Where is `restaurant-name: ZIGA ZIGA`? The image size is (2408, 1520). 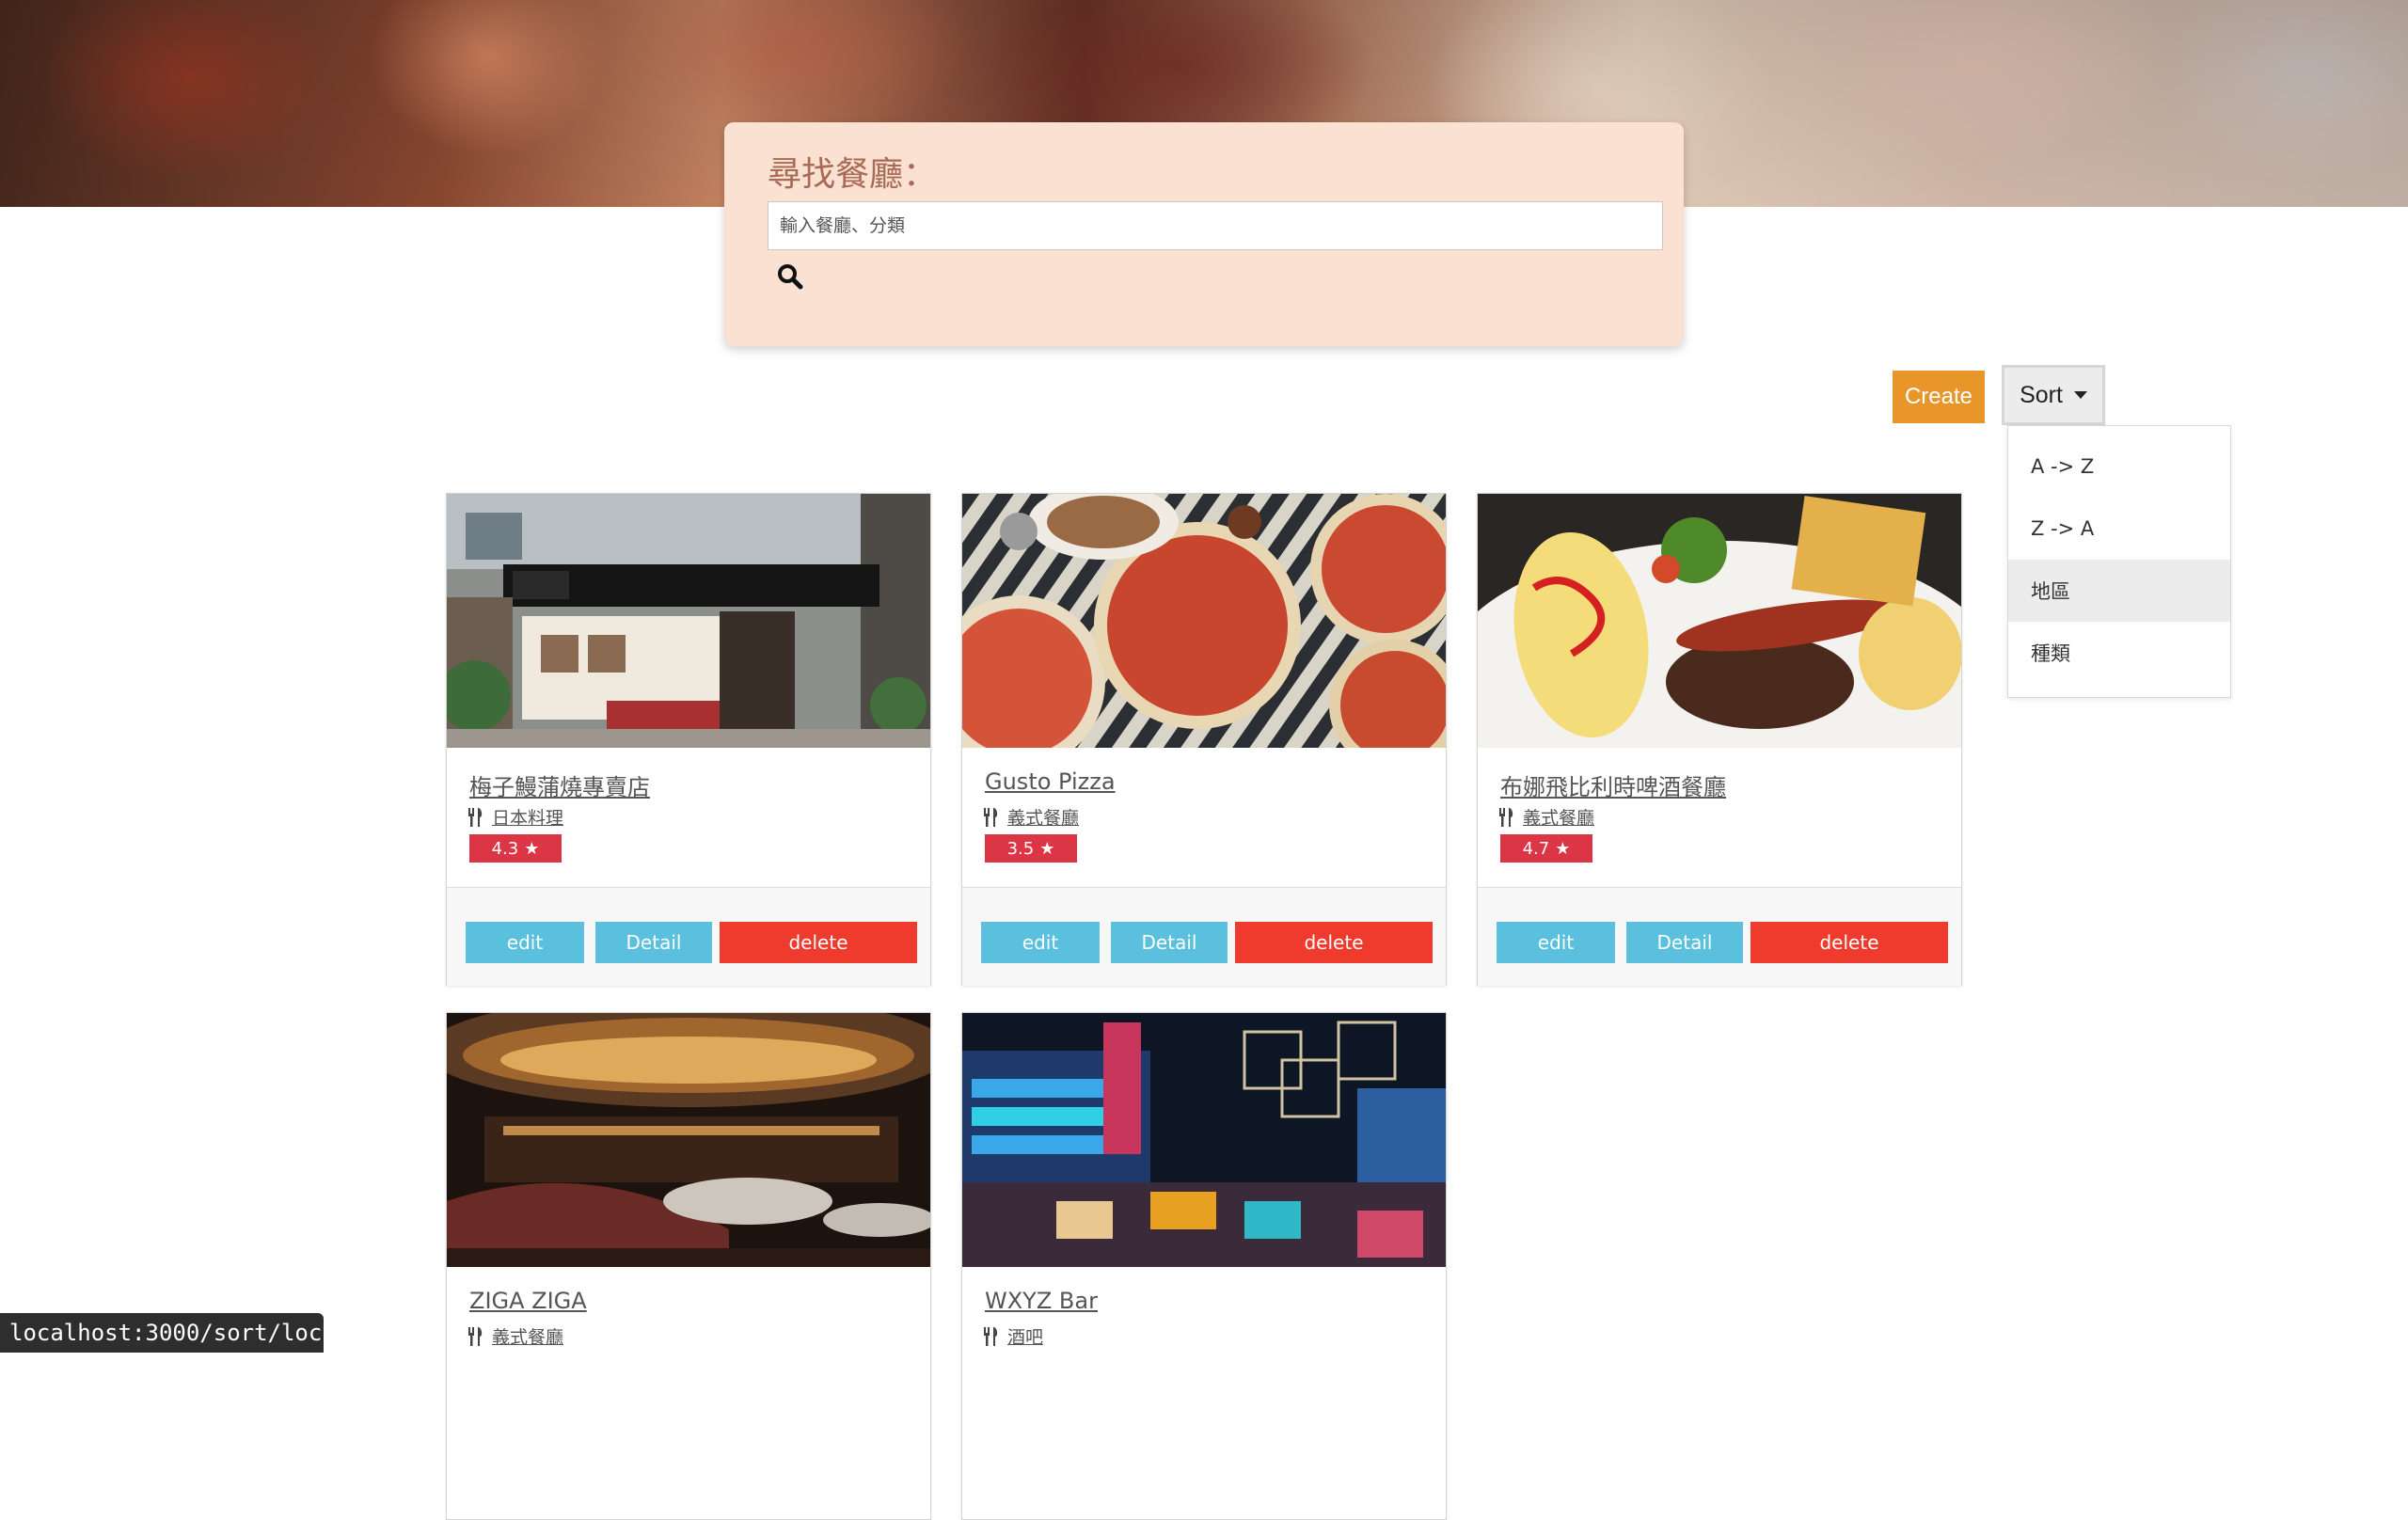 restaurant-name: ZIGA ZIGA is located at coordinates (528, 1301).